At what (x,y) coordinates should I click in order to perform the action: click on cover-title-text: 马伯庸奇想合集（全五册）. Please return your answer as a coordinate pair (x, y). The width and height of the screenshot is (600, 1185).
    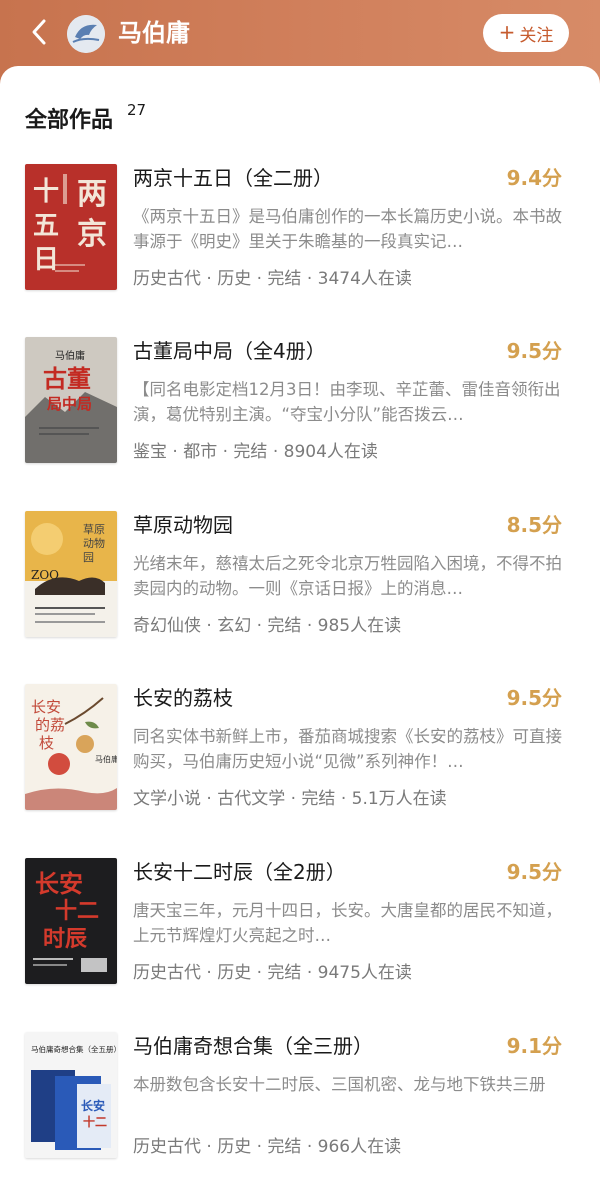
    Looking at the image, I should click on (74, 1049).